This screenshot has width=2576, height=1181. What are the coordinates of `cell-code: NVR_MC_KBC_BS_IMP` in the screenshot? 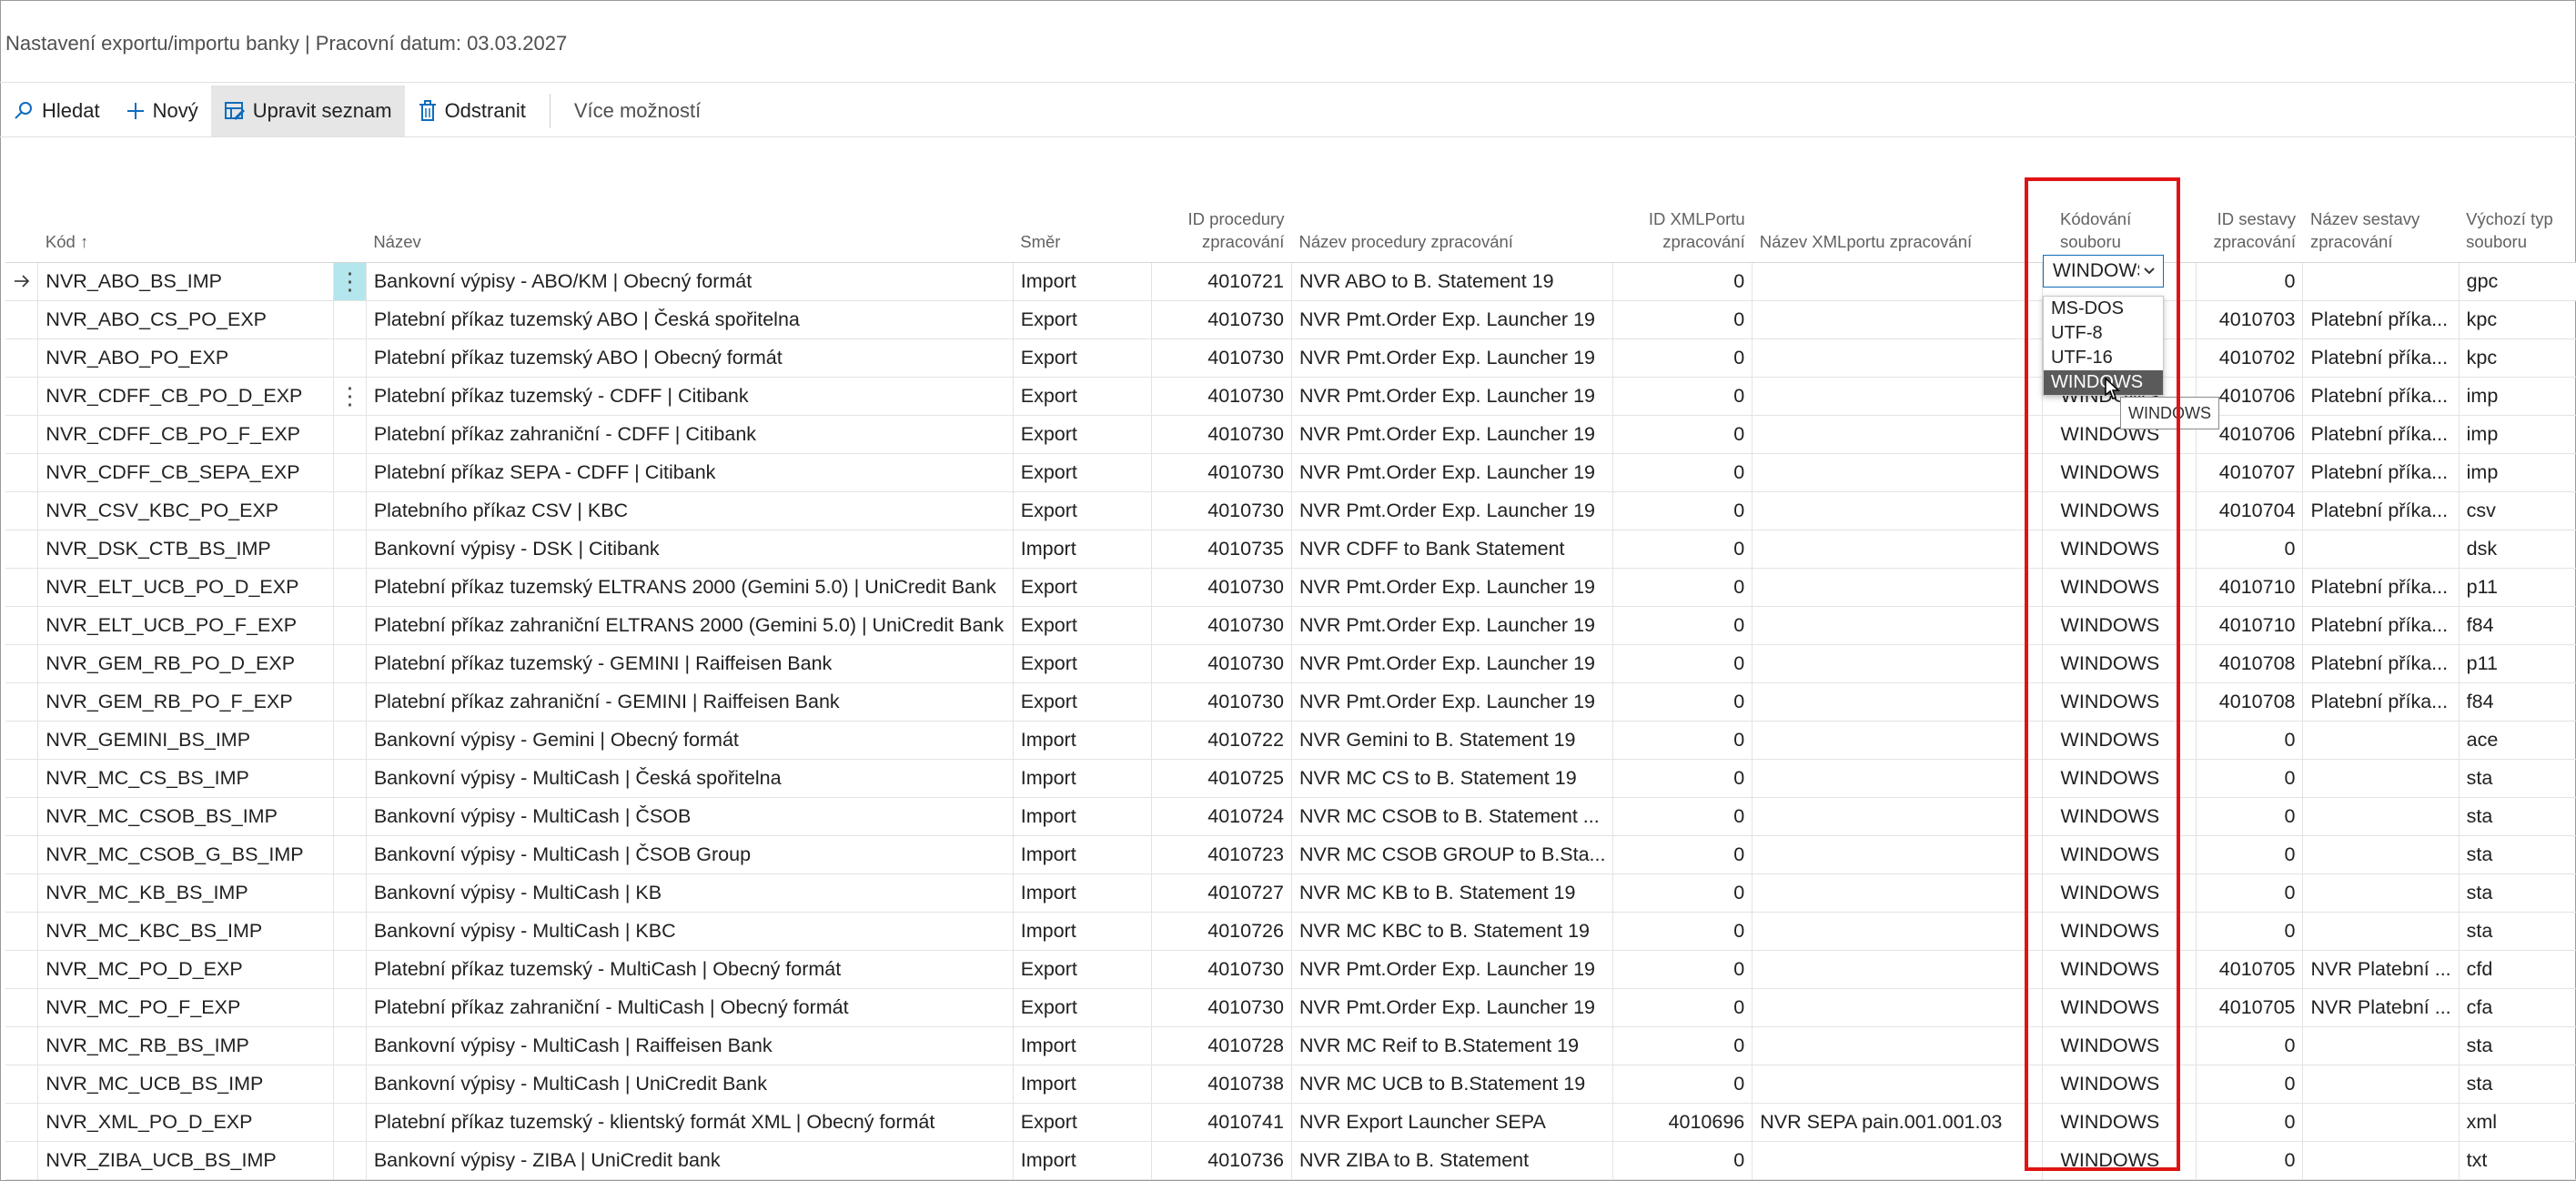 It's located at (185, 931).